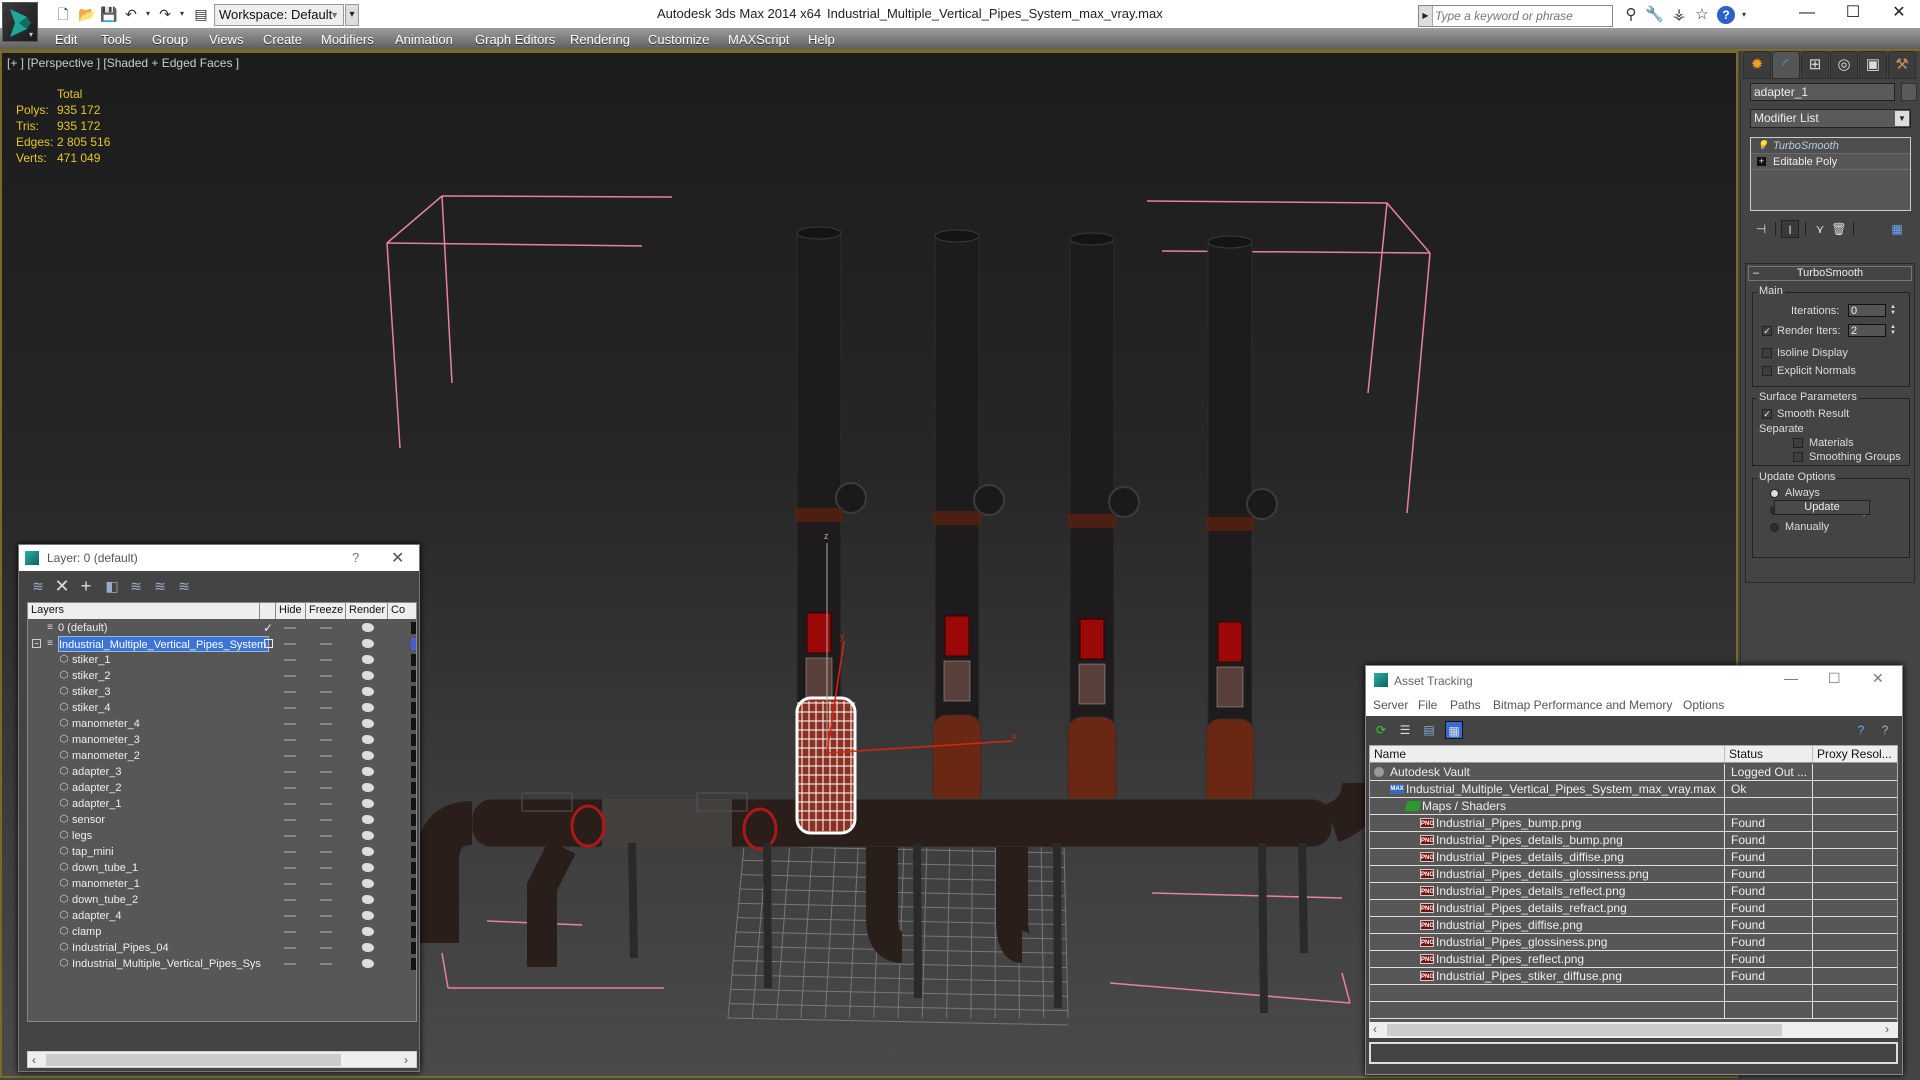  I want to click on layer-name: manometer_3, so click(107, 740).